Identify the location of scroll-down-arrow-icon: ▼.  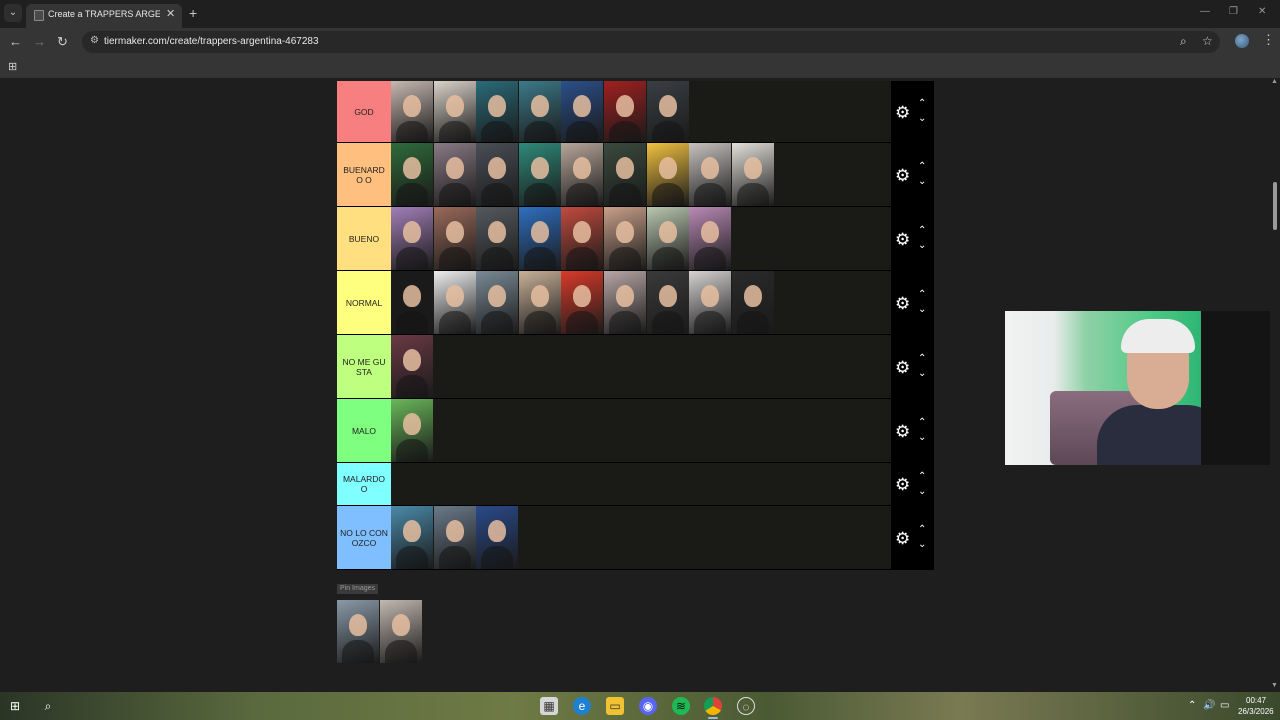
(1274, 685).